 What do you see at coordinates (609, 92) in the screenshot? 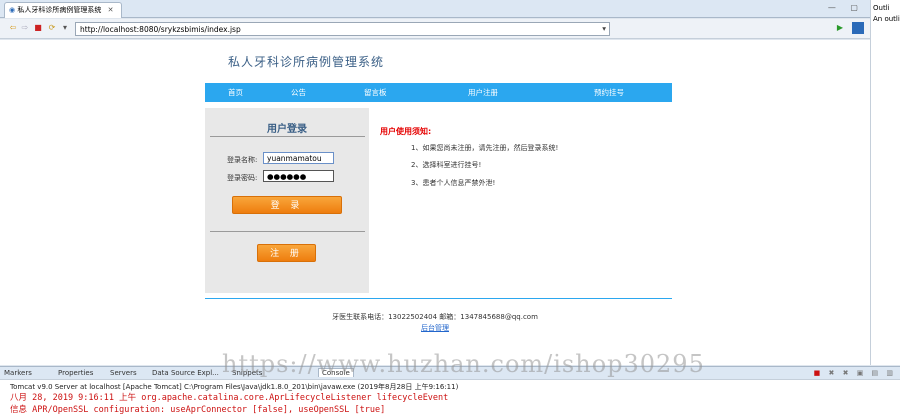
I see `nav-item-appointment: 预约挂号` at bounding box center [609, 92].